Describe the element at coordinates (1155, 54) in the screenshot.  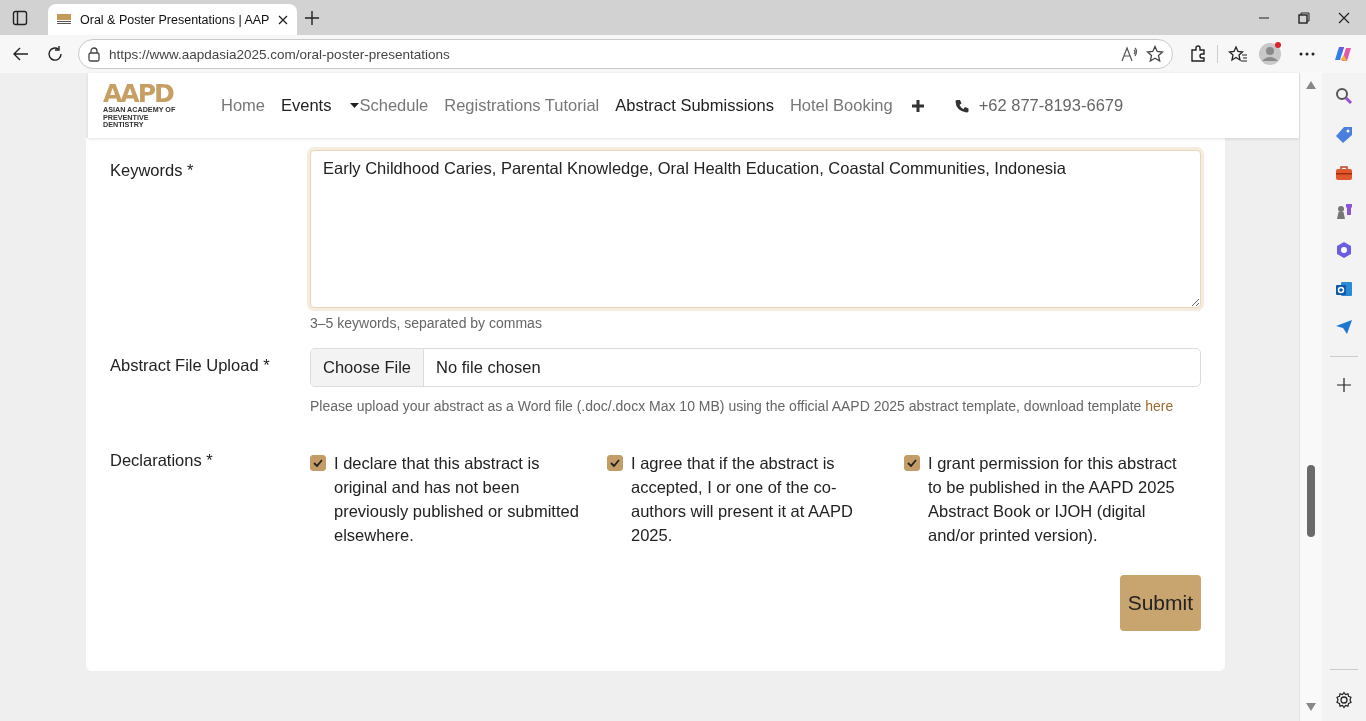
I see `favorite-star-icon` at that location.